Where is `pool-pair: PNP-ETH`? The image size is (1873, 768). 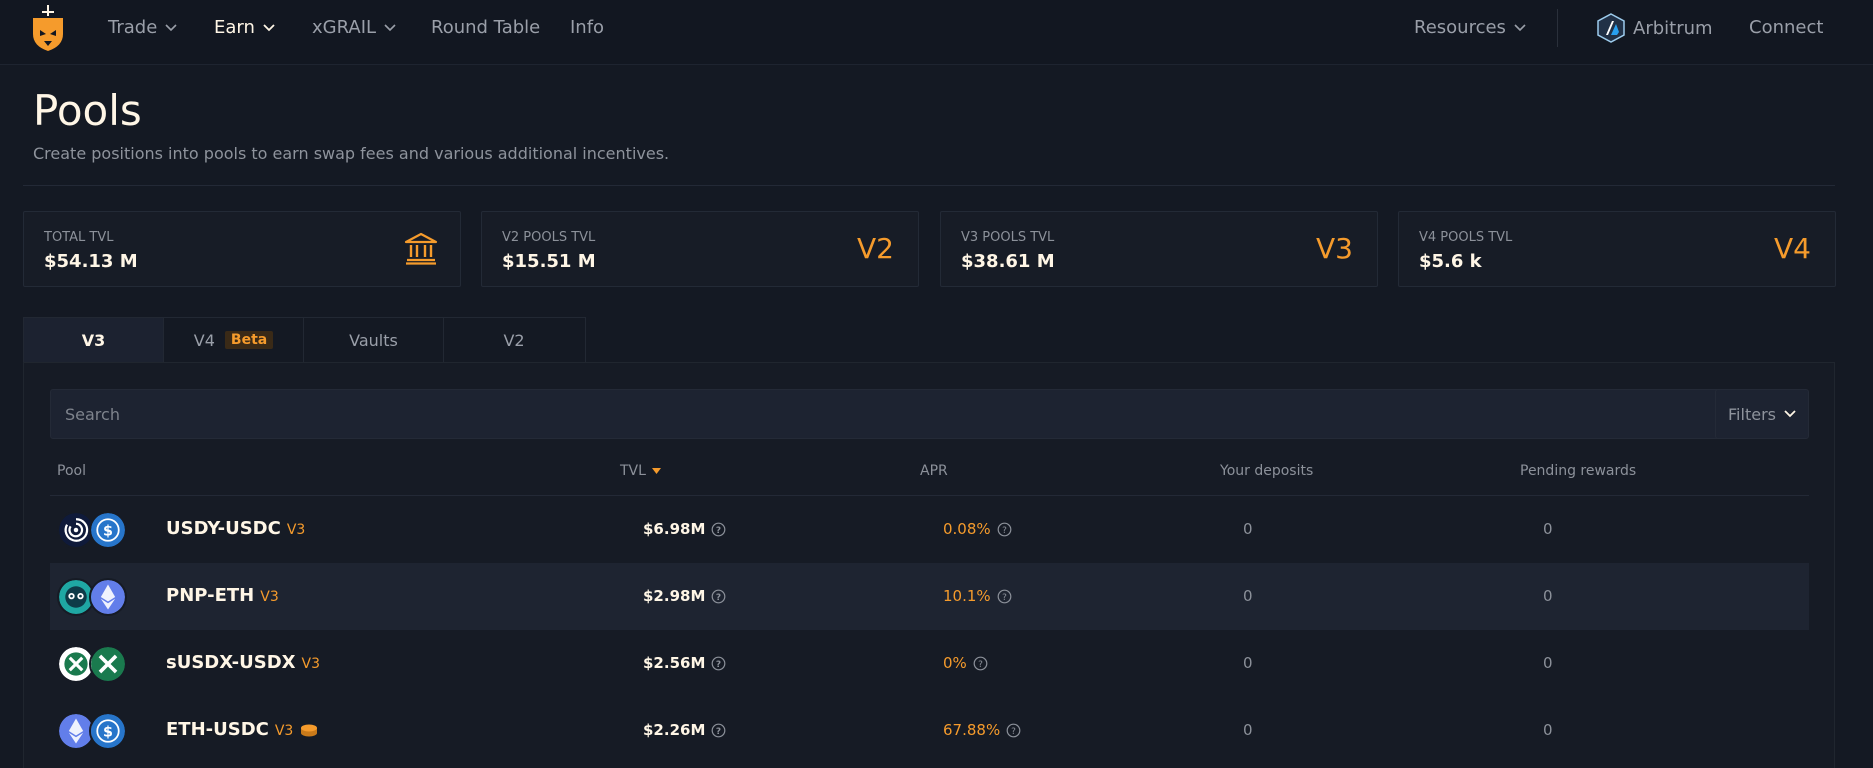
pool-pair: PNP-ETH is located at coordinates (210, 595).